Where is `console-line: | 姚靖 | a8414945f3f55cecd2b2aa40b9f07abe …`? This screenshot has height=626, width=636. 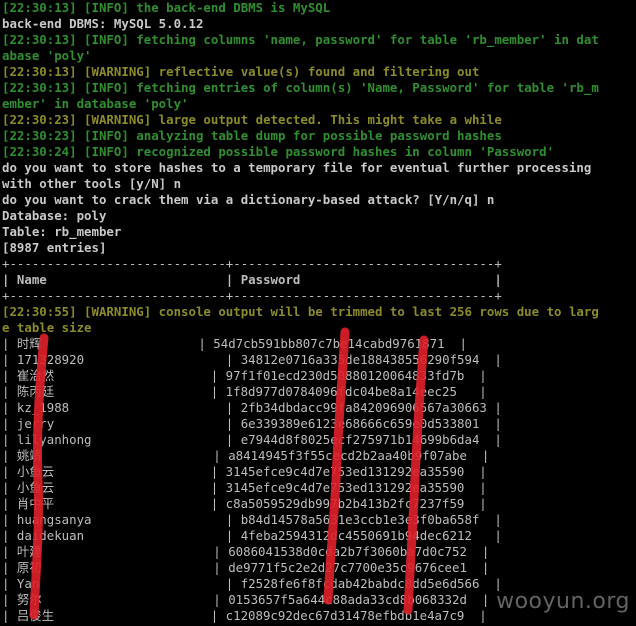
console-line: | 姚靖 | a8414945f3f55cecd2b2aa40b9f07abe … is located at coordinates (246, 455).